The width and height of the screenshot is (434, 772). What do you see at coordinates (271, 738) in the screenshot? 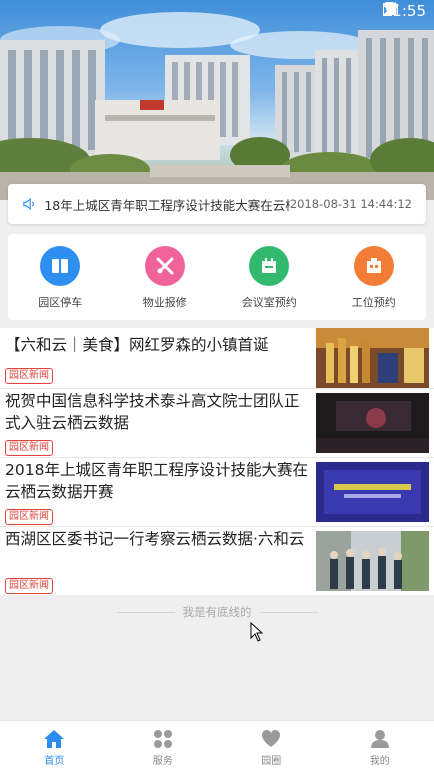
I see `heart-icon` at bounding box center [271, 738].